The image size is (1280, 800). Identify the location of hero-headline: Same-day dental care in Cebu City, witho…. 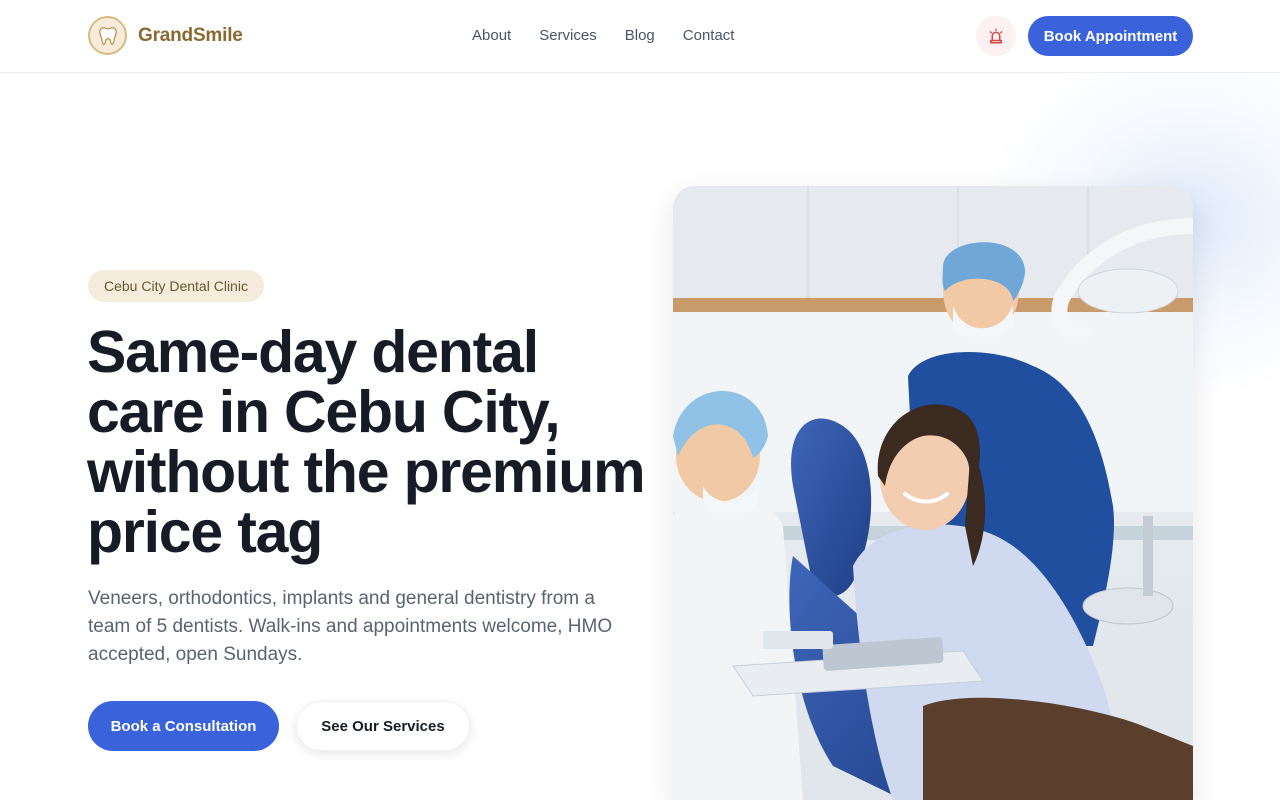
(366, 442).